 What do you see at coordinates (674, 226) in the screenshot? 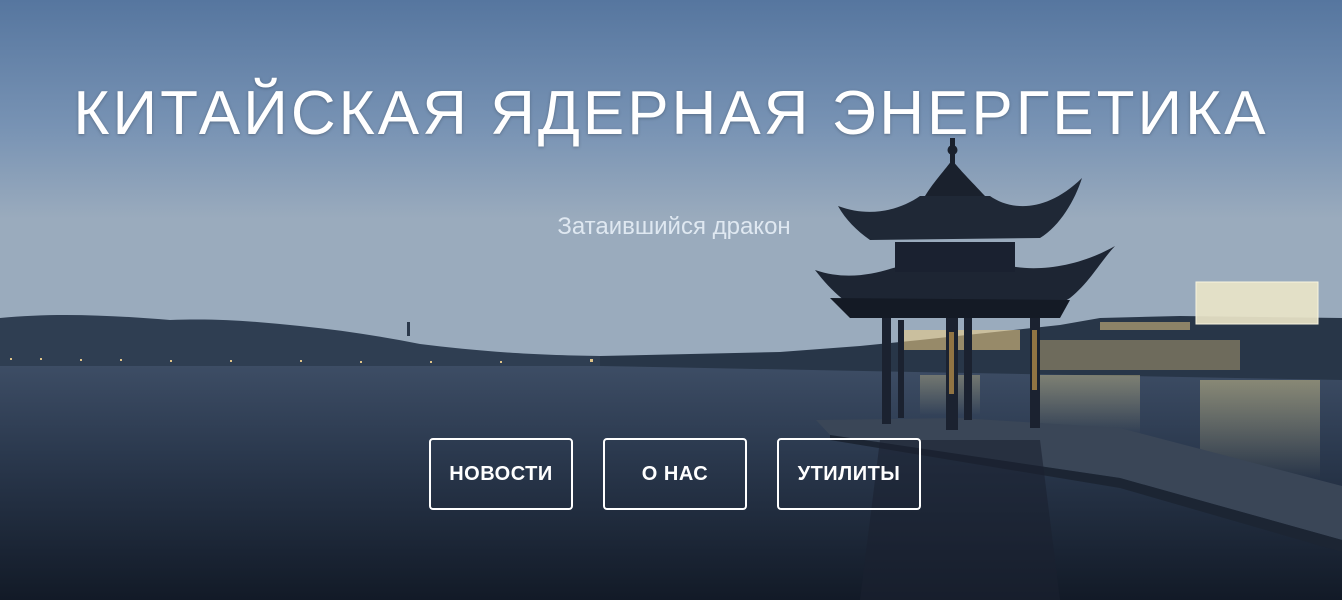
I see `page-subtitle: Затаившийся дракон` at bounding box center [674, 226].